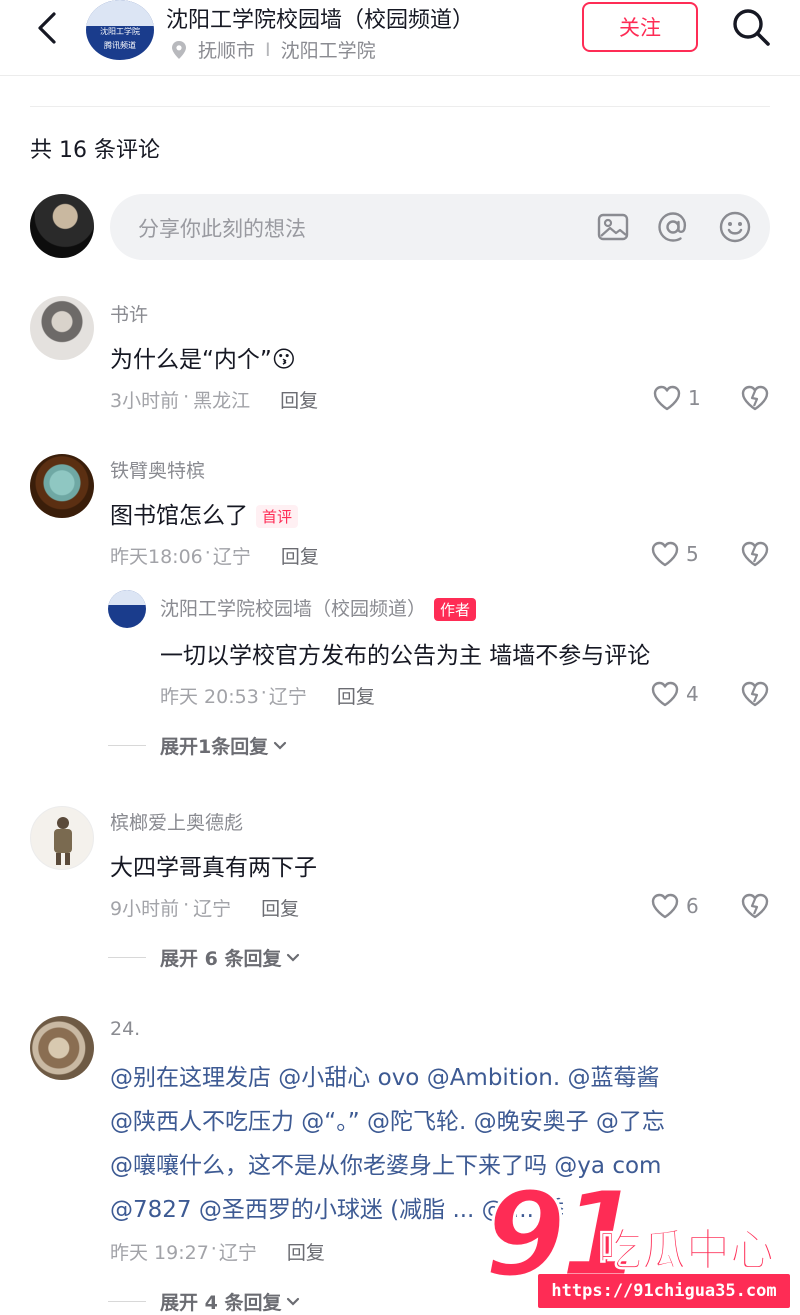  I want to click on expand-replies-label: 展开1条回复, so click(214, 747).